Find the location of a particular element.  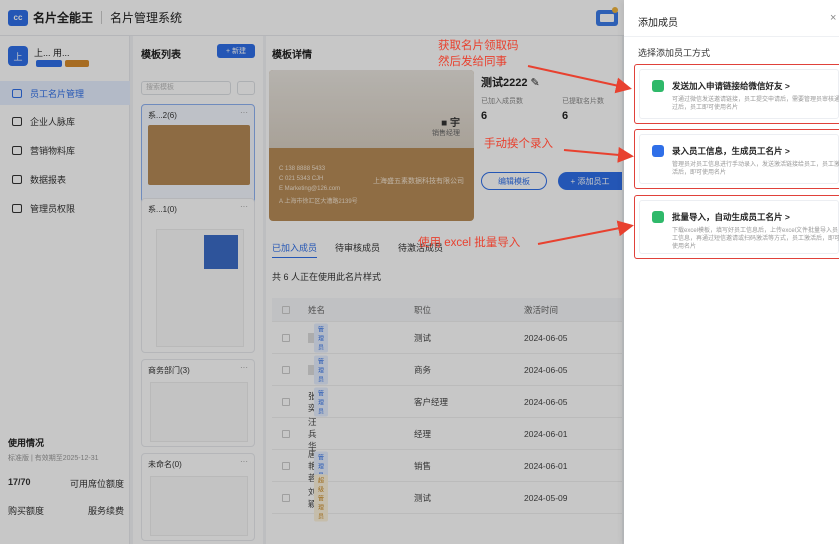

annotation-arrows is located at coordinates (580, 155).